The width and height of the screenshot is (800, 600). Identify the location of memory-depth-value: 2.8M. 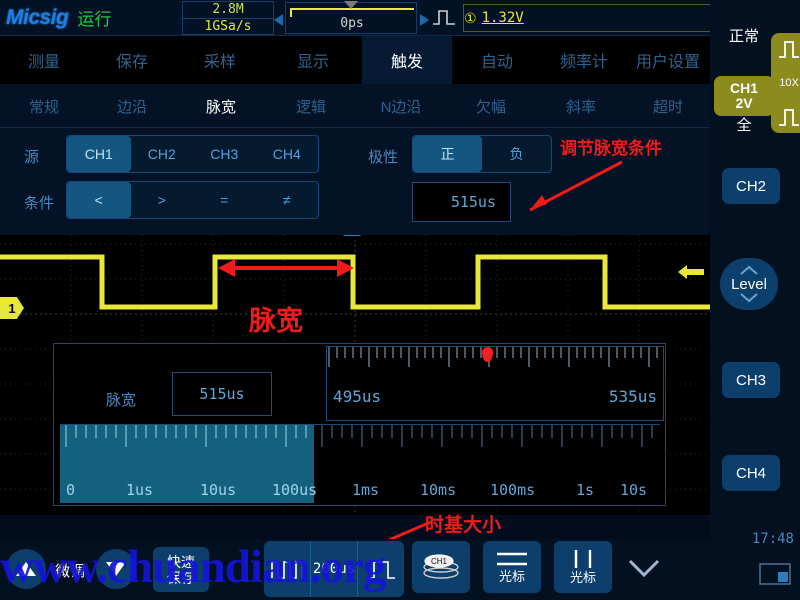
(228, 10).